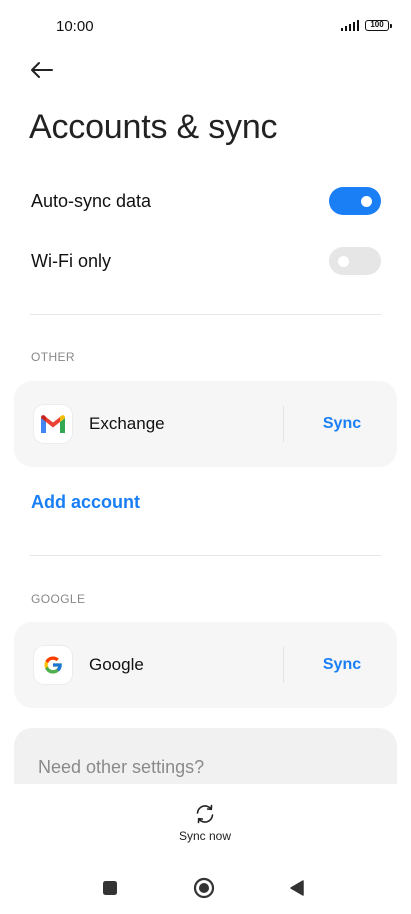  What do you see at coordinates (355, 261) in the screenshot?
I see `wifi-only-toggle` at bounding box center [355, 261].